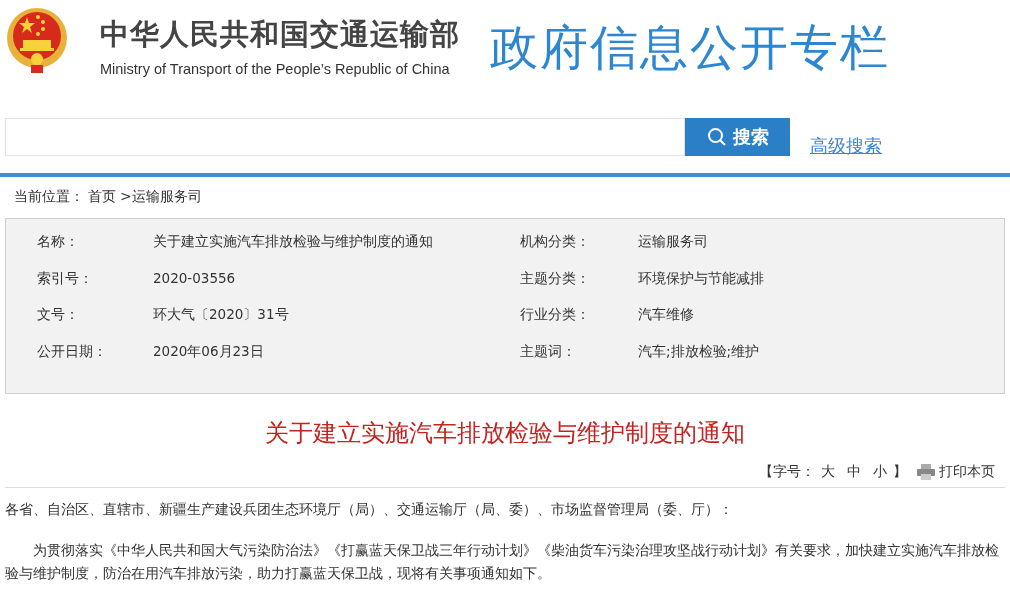 Image resolution: width=1010 pixels, height=594 pixels. Describe the element at coordinates (737, 137) in the screenshot. I see `search-button: 搜索` at that location.